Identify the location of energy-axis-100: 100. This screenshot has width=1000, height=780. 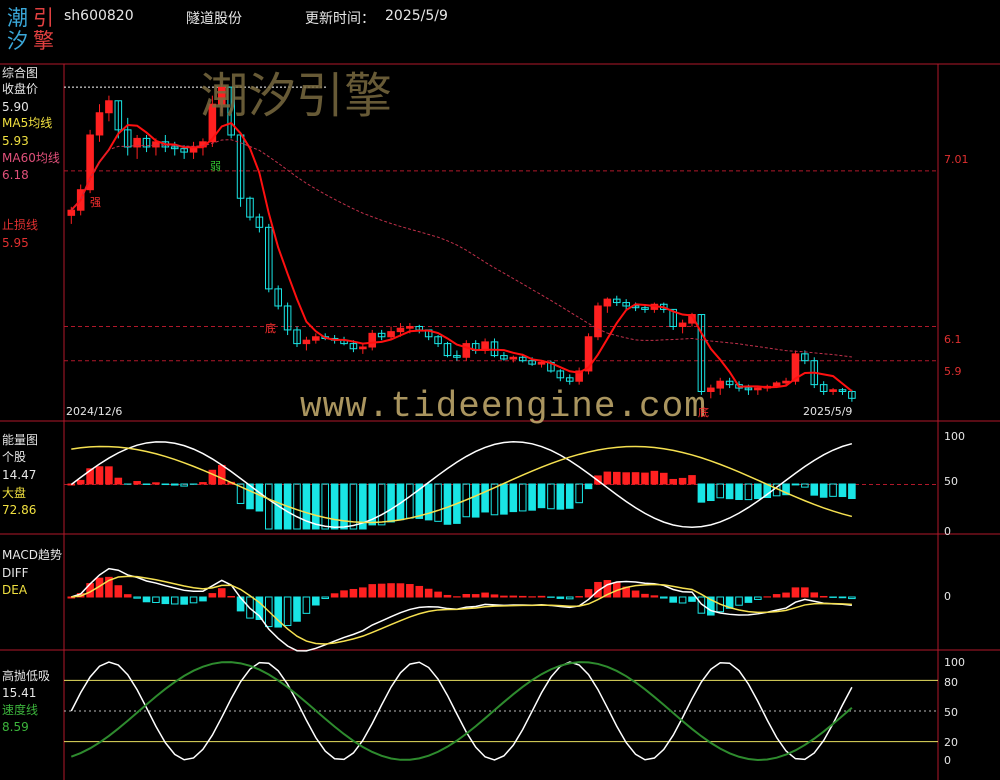
(954, 436).